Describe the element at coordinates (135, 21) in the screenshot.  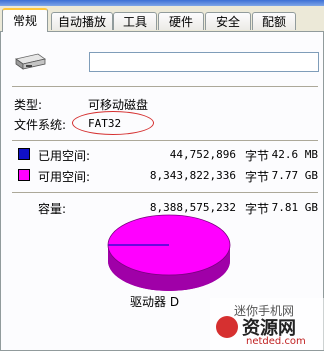
I see `tab-tools: 工具` at that location.